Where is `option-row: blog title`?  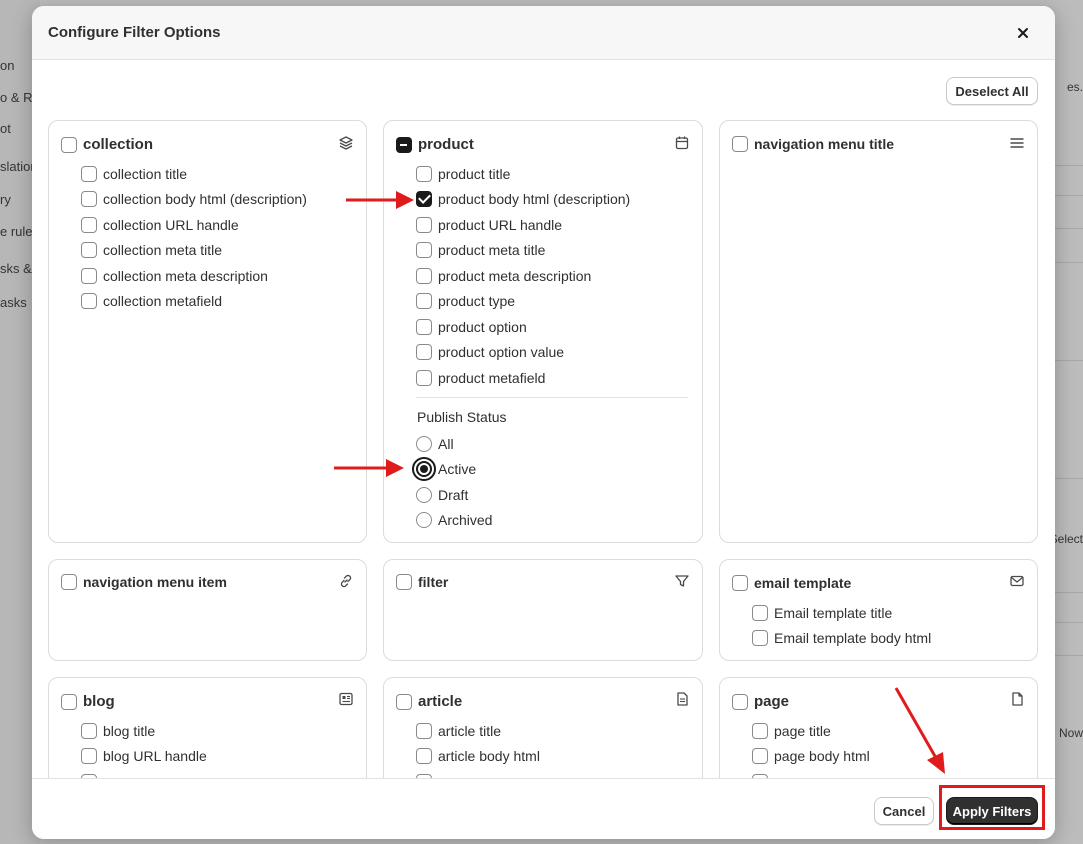
option-row: blog title is located at coordinates (144, 731).